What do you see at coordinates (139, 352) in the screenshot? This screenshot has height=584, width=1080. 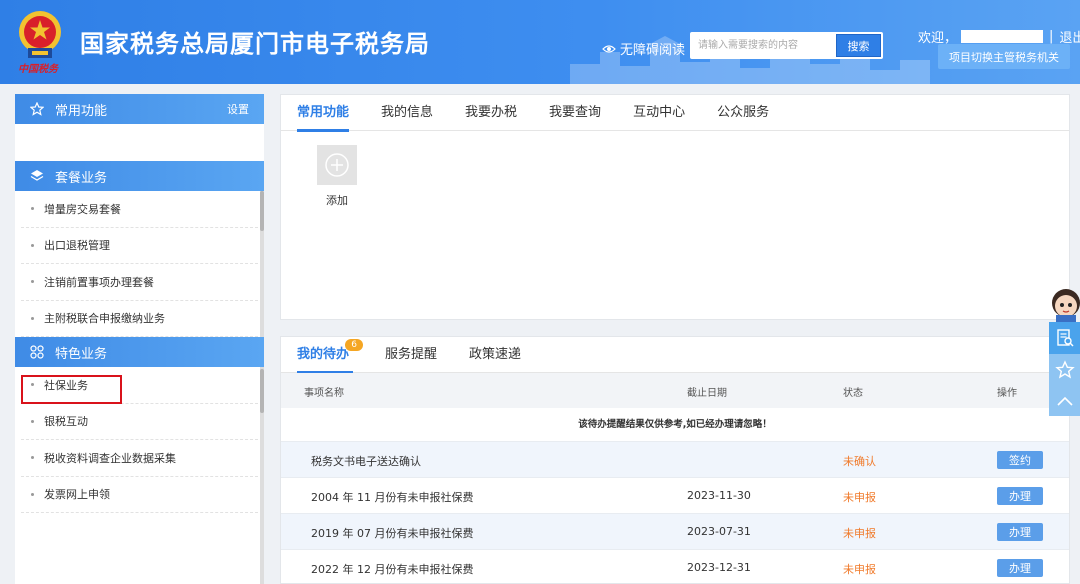 I see `featured-business-header: 特色业务` at bounding box center [139, 352].